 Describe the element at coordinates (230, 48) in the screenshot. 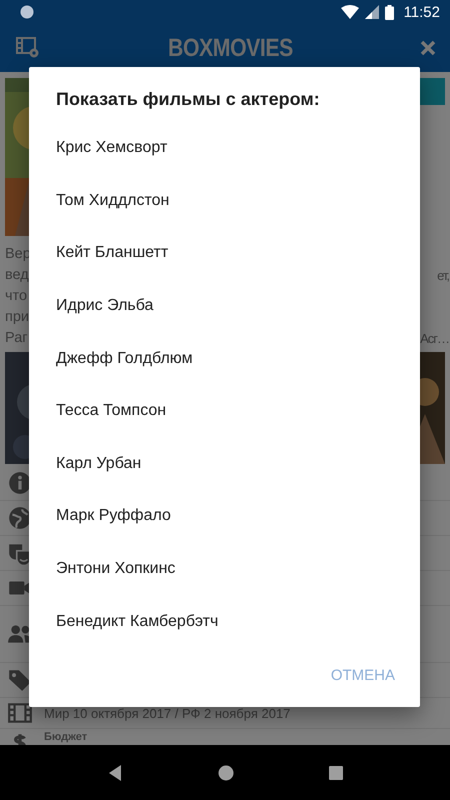

I see `app-title: BOXMOVIES` at that location.